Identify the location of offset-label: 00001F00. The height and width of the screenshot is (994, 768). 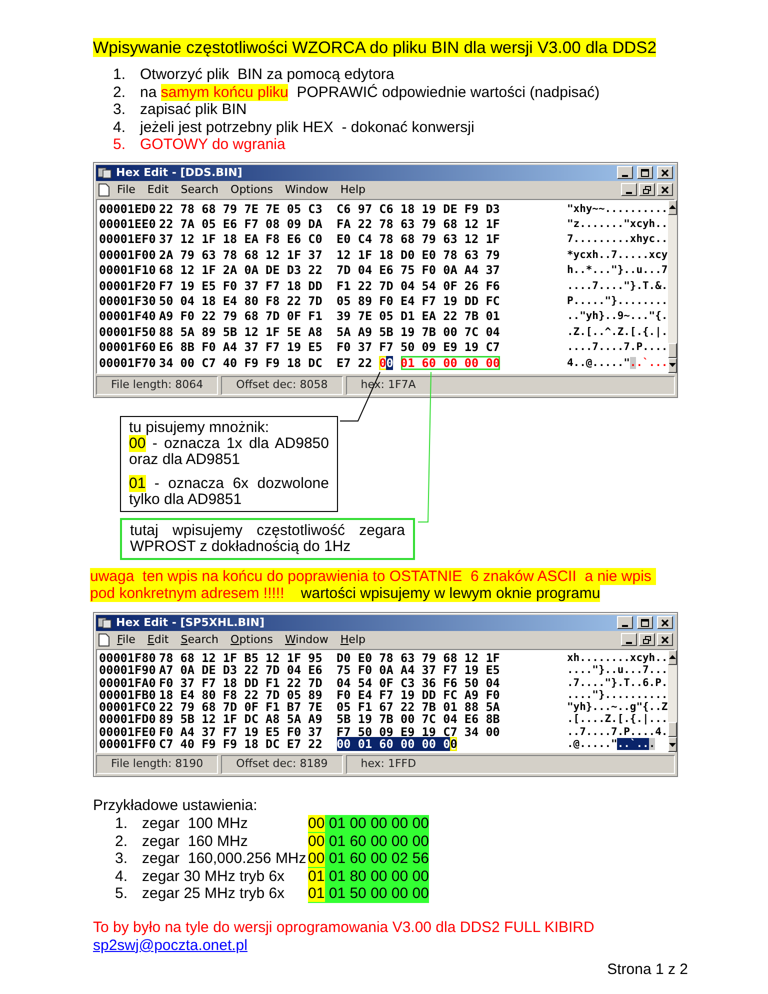
(128, 256).